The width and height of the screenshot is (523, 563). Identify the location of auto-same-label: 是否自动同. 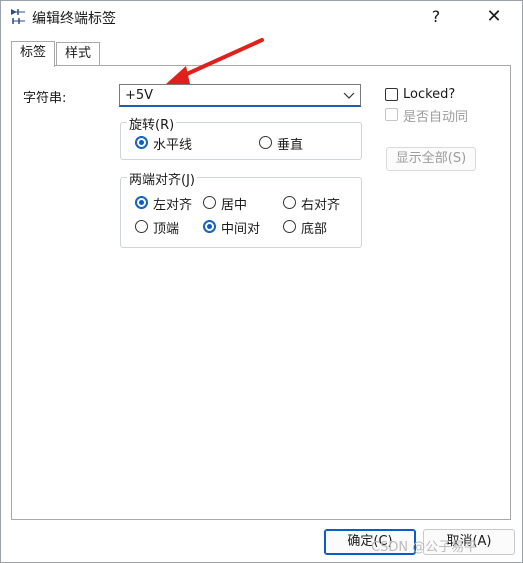
(436, 117).